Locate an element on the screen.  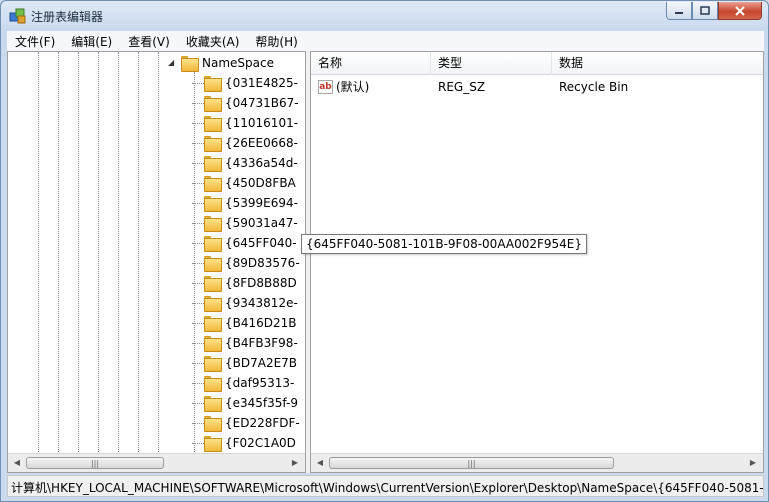
tree-item: {F02C1A0D is located at coordinates (244, 443).